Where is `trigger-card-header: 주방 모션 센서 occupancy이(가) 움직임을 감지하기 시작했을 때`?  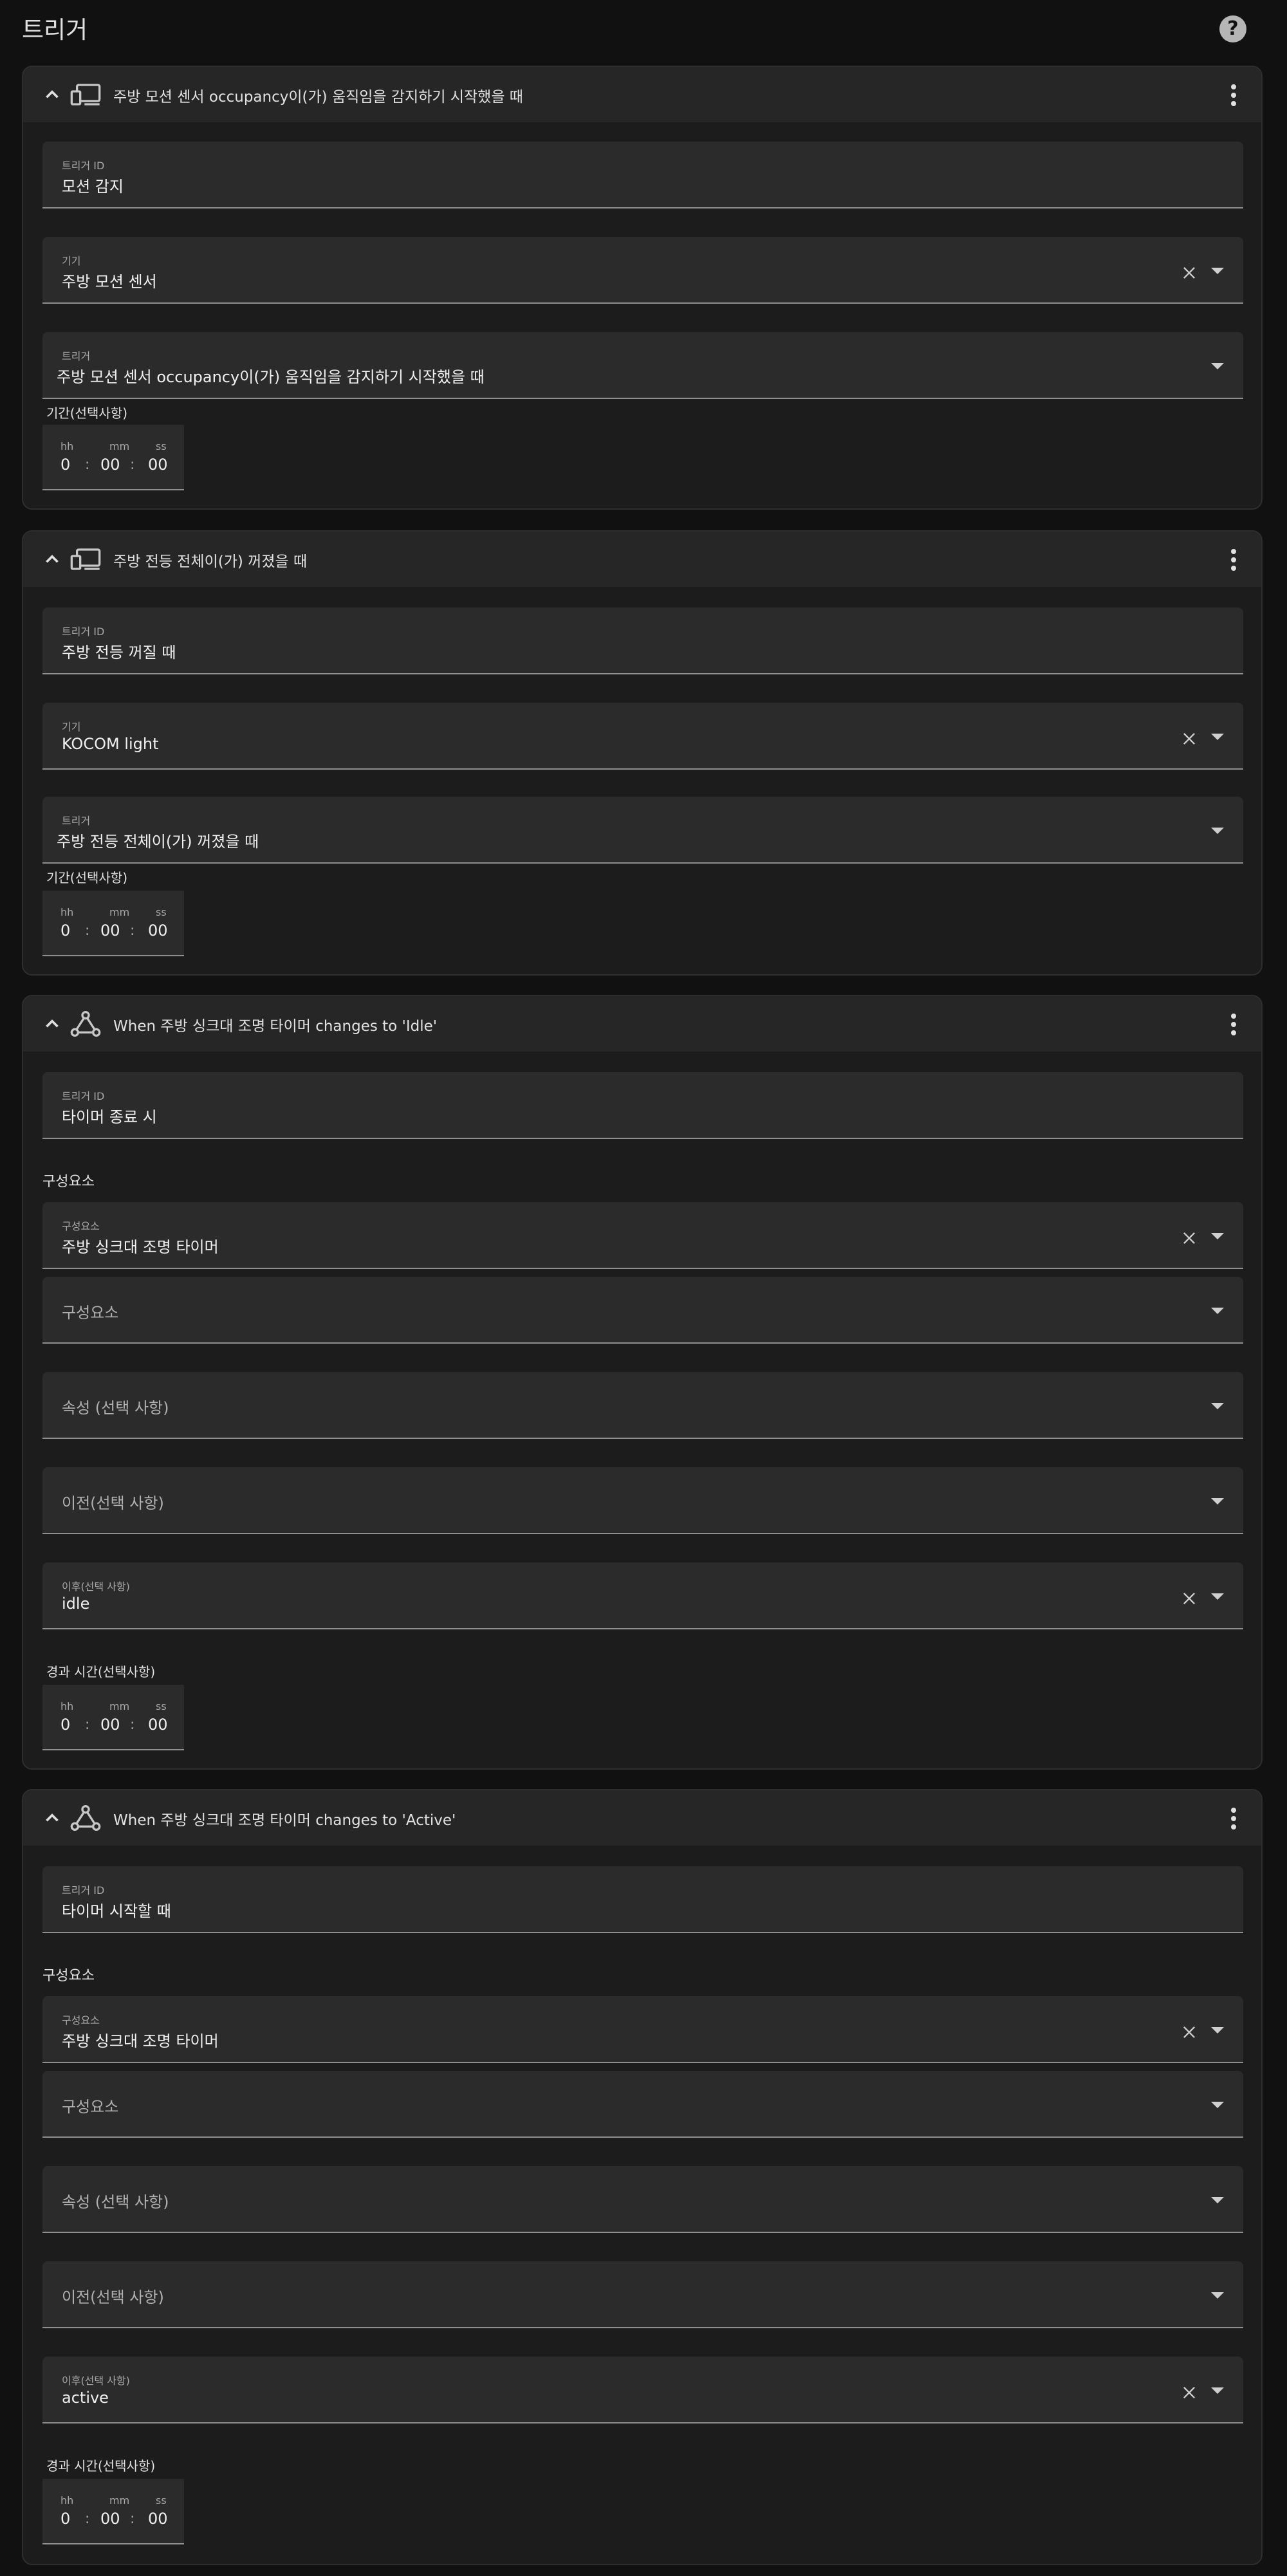
trigger-card-header: 주방 모션 센서 occupancy이(가) 움직임을 감지하기 시작했을 때 is located at coordinates (642, 94).